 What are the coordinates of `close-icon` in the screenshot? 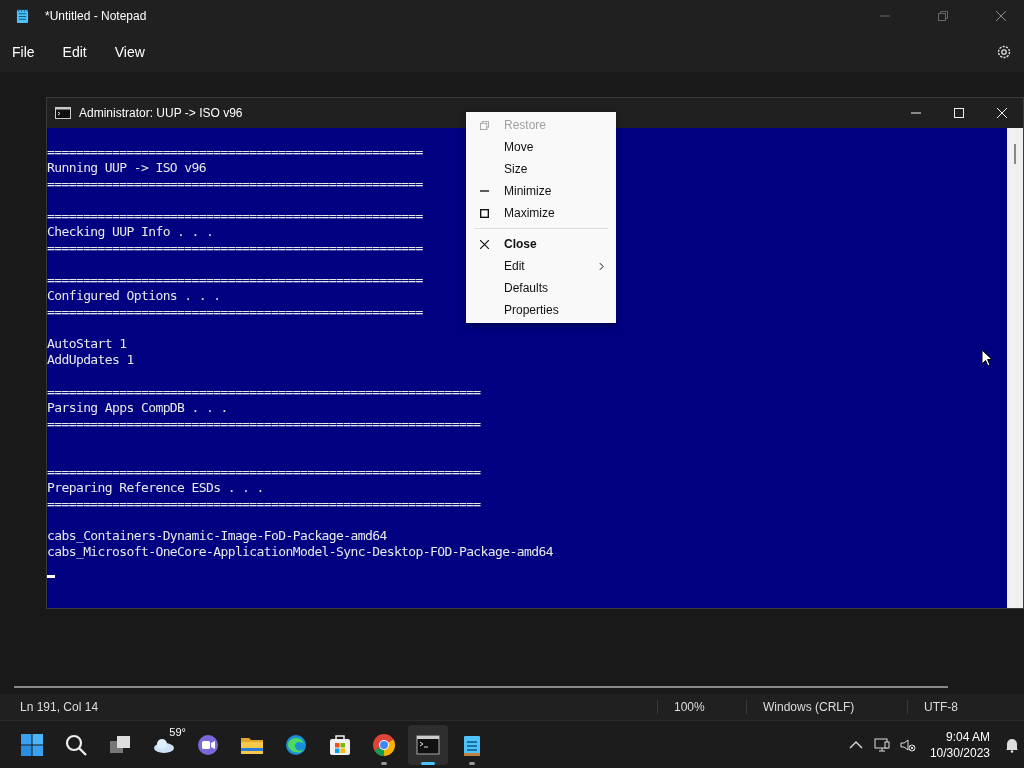 It's located at (484, 244).